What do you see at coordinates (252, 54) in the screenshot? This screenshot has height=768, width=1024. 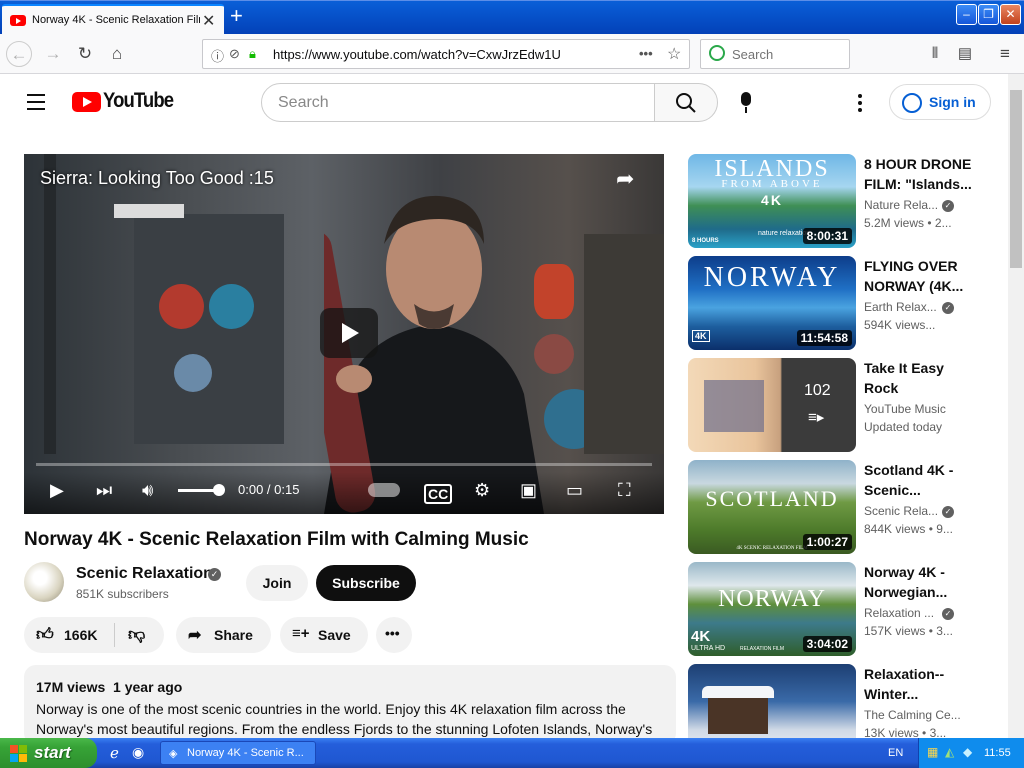 I see `lock-icon: 🔒︎` at bounding box center [252, 54].